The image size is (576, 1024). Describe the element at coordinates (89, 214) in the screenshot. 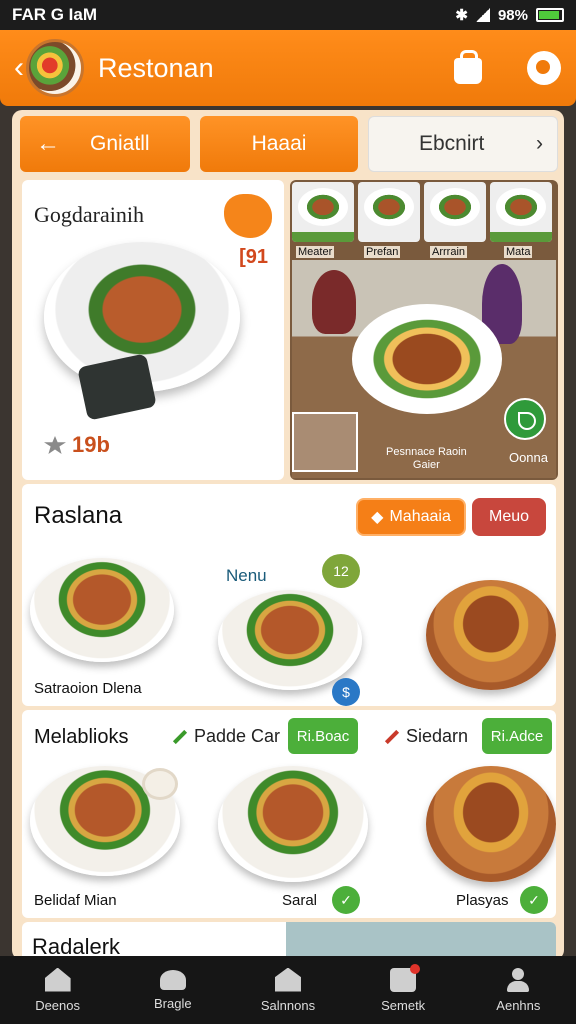

I see `featured-title: Gogdarainih` at that location.